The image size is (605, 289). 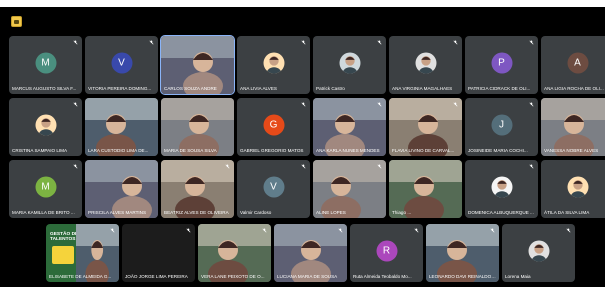 What do you see at coordinates (349, 189) in the screenshot?
I see `participant-tile: ALINE LOPES` at bounding box center [349, 189].